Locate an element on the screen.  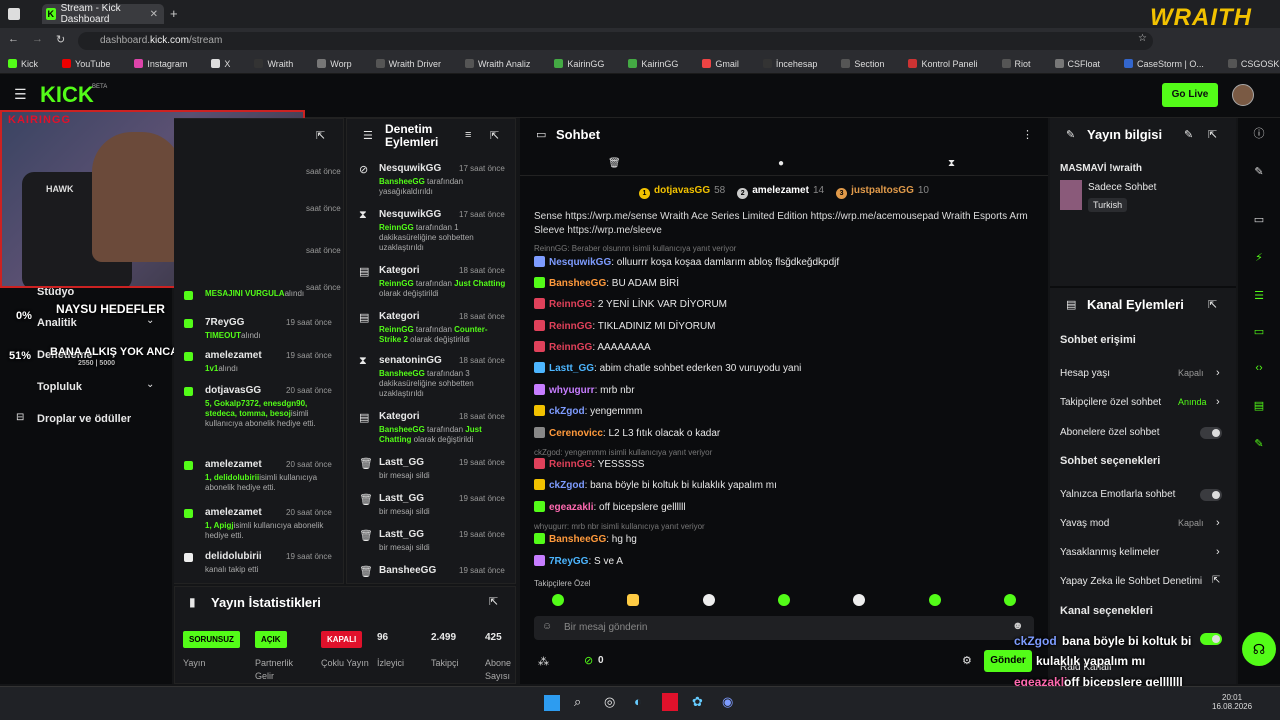
chat-message: BansheeGG: hg hg is located at coordinates (585, 539).